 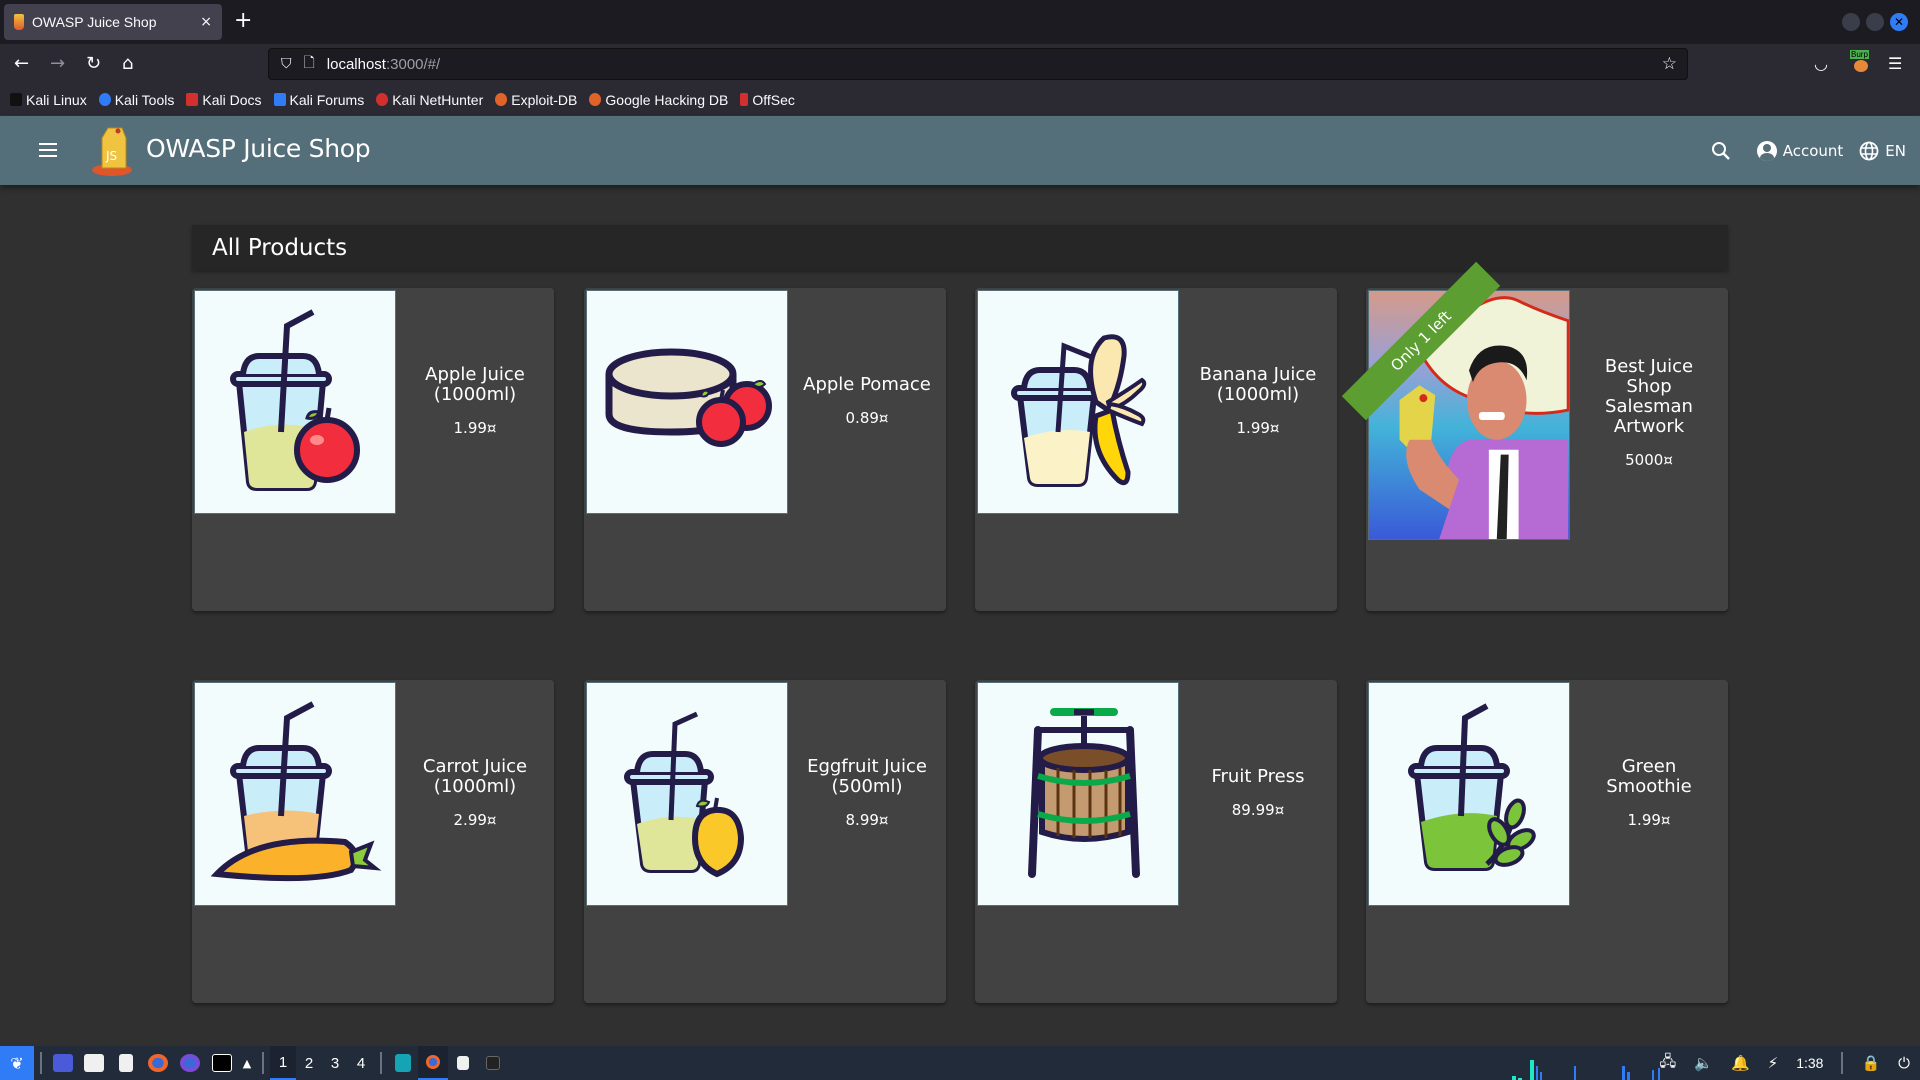 I want to click on product-image-banana-juice, so click(x=1078, y=402).